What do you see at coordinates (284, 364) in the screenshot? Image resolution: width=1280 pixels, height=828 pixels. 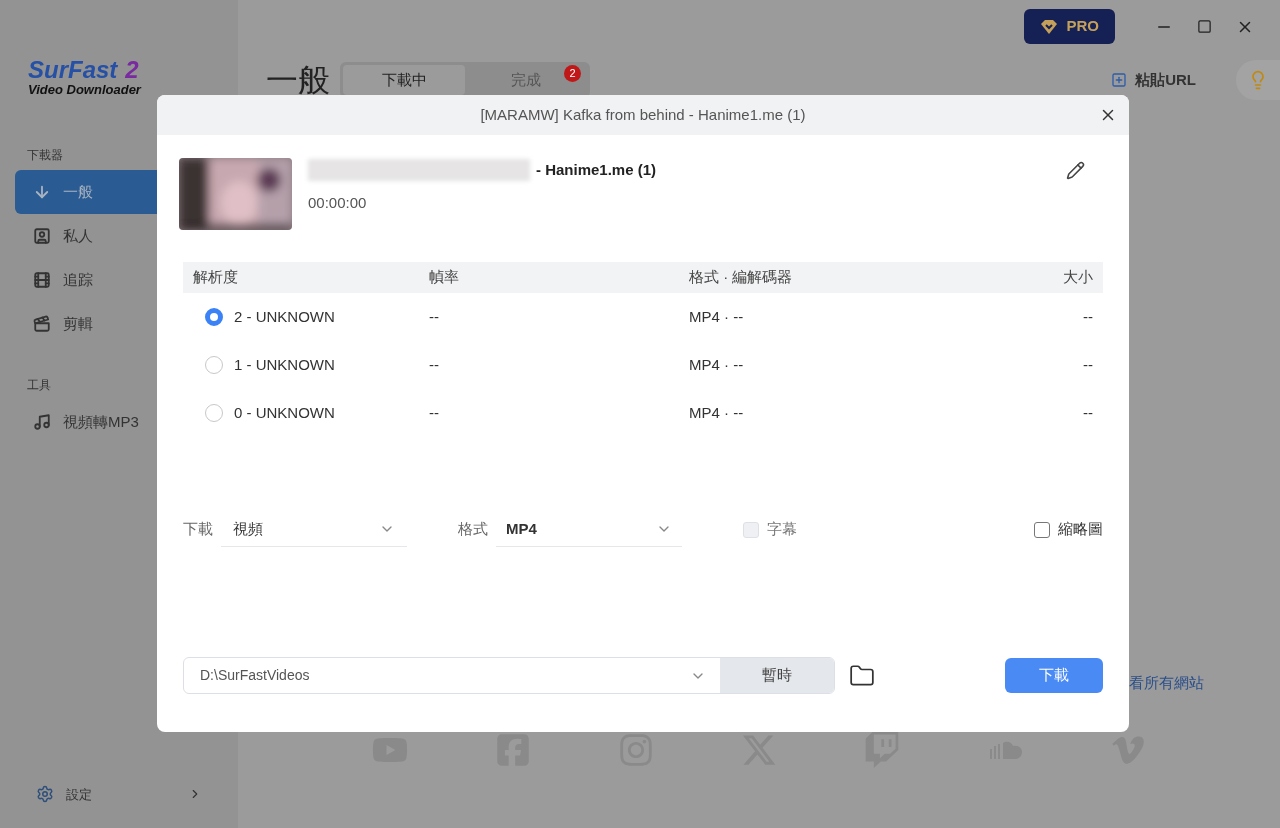 I see `resolution-text: 1 - UNKNOWN` at bounding box center [284, 364].